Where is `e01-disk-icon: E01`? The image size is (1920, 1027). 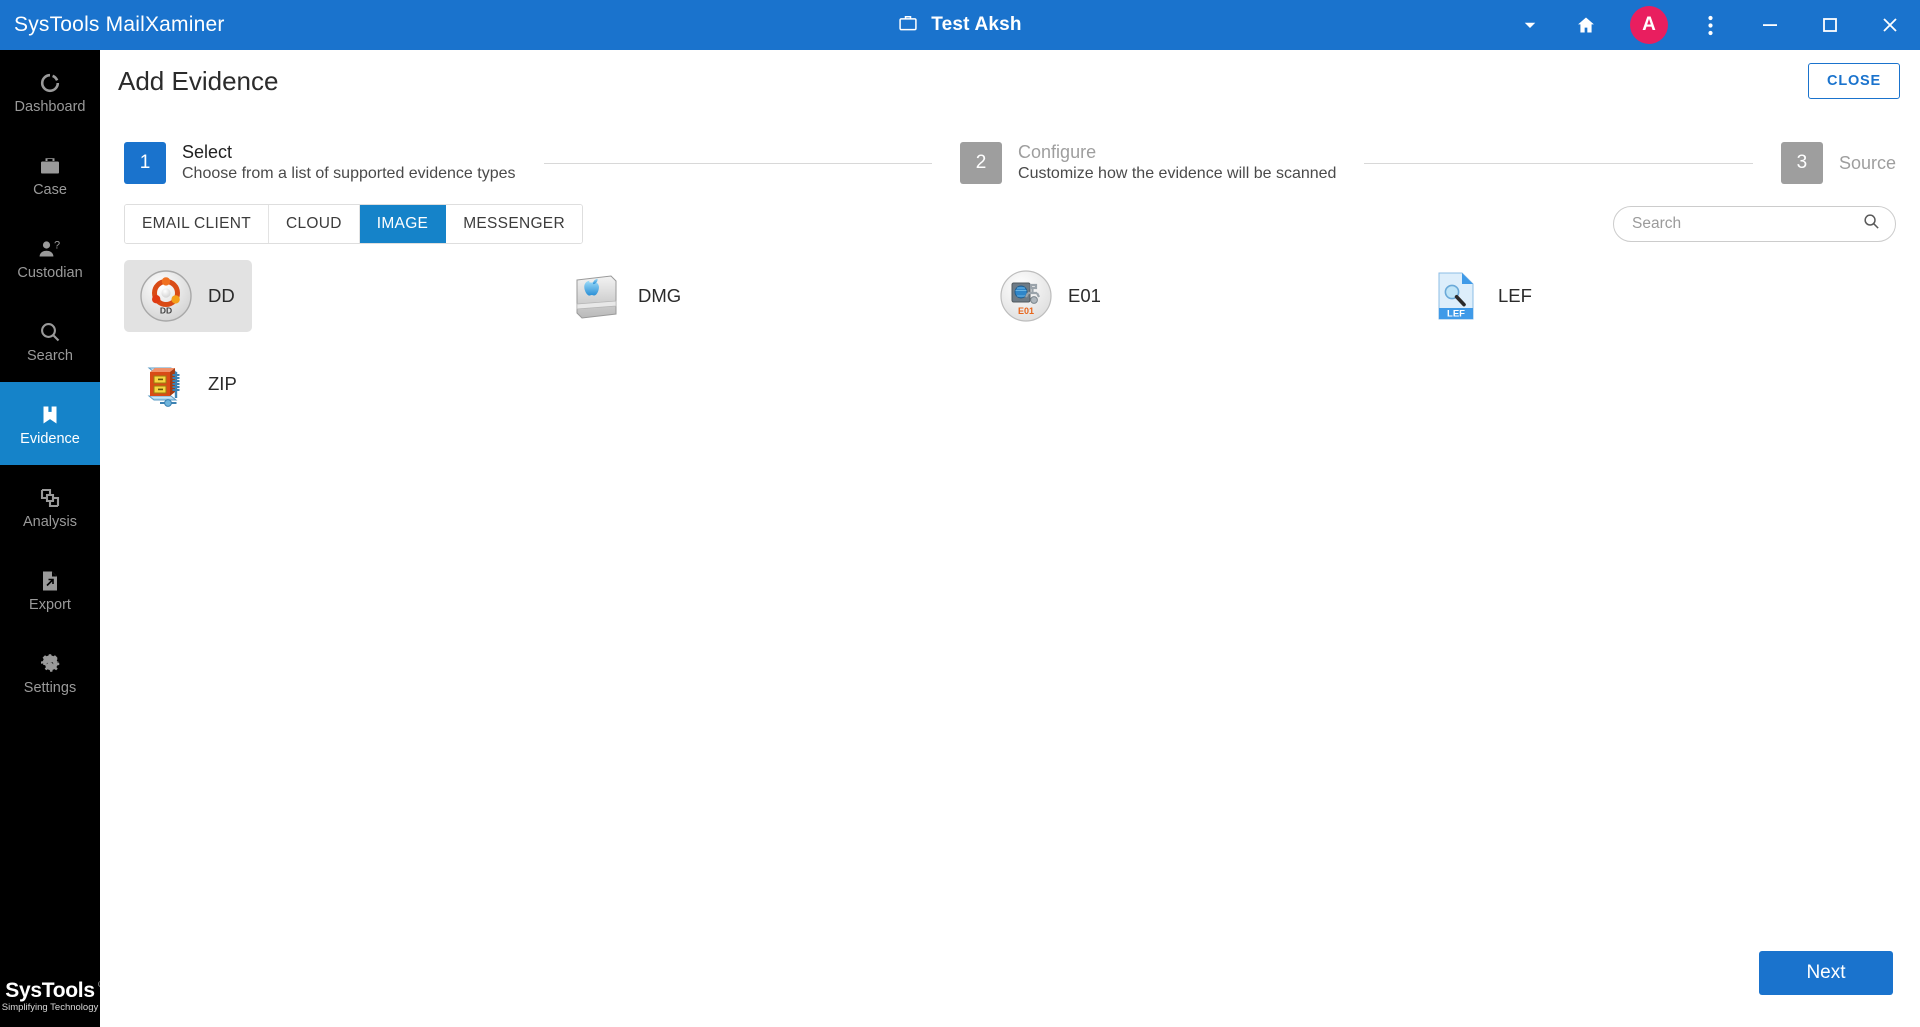 e01-disk-icon: E01 is located at coordinates (1026, 296).